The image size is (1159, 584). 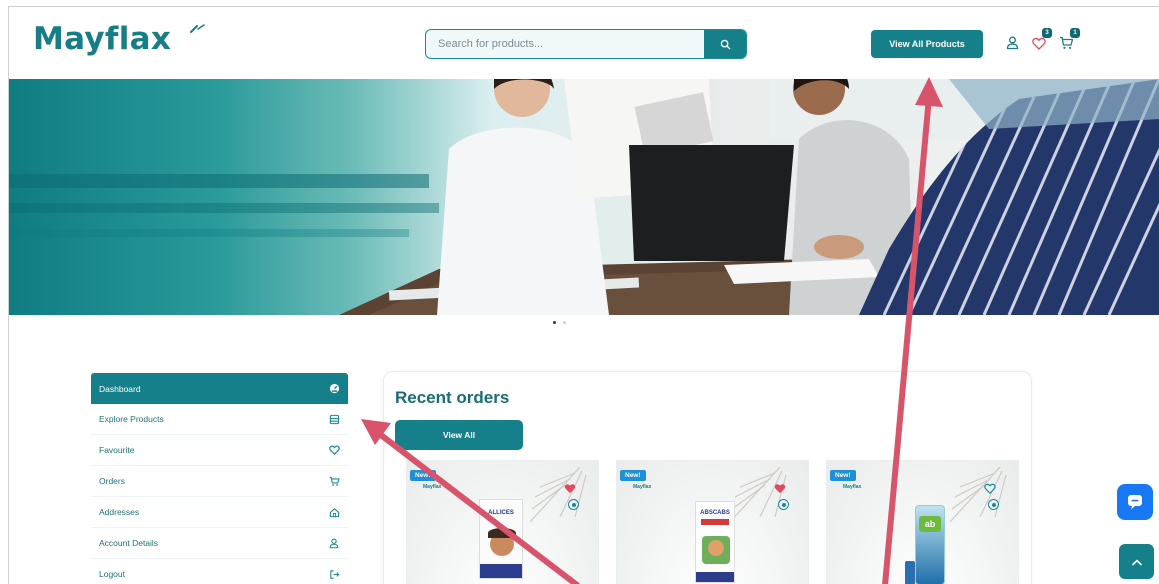 What do you see at coordinates (219, 543) in the screenshot?
I see `sidebar-item-account-details: Account Details` at bounding box center [219, 543].